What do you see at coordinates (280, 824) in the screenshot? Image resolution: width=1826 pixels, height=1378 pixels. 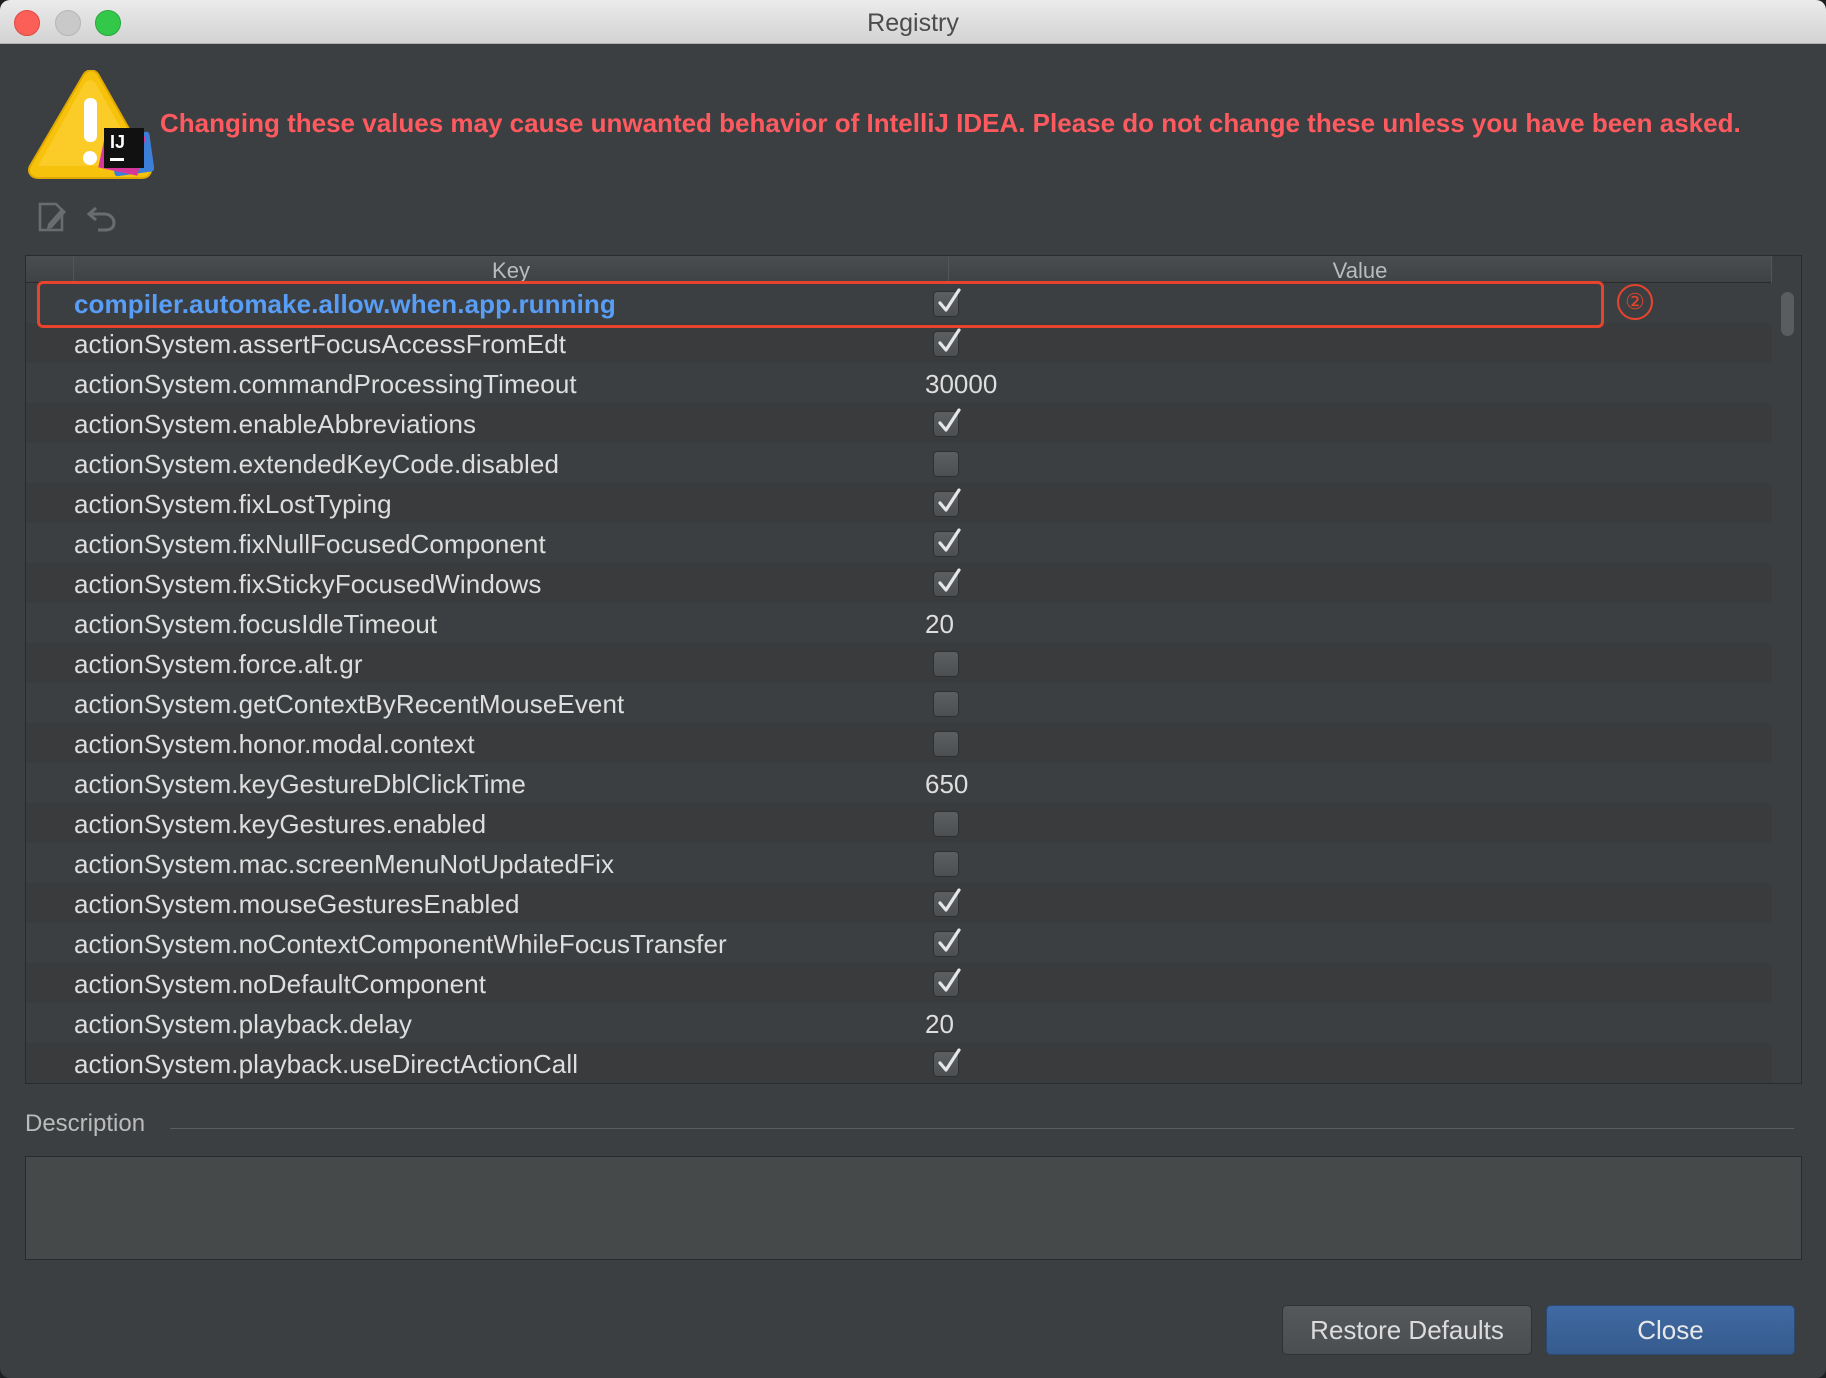 I see `row-key: actionSystem.keyGestures.enabled` at bounding box center [280, 824].